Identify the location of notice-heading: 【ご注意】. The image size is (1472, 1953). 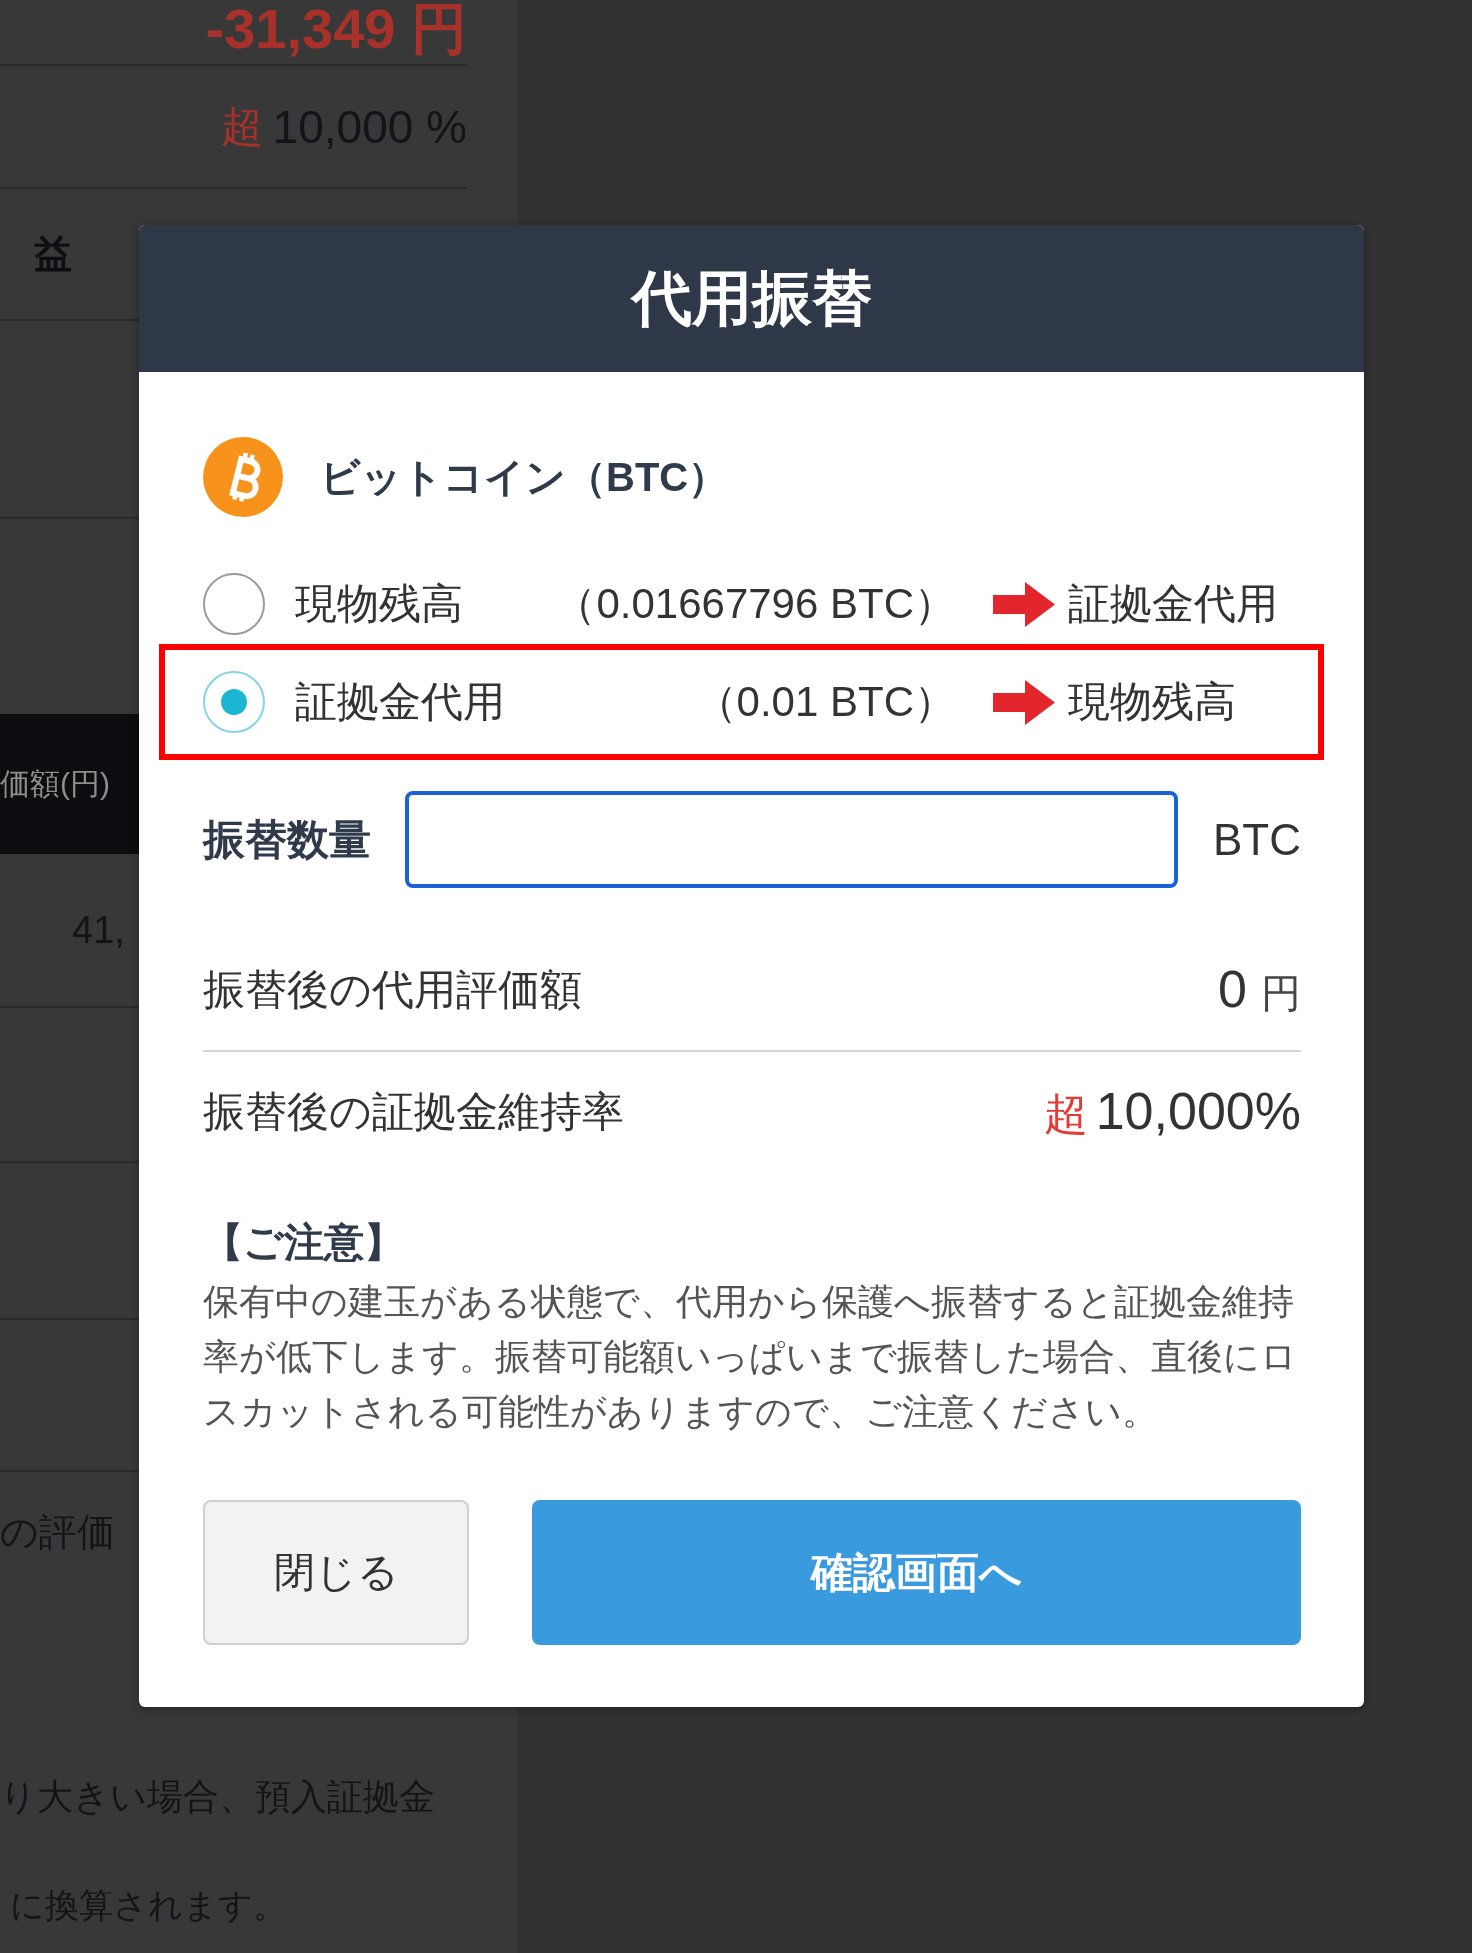
(304, 1242).